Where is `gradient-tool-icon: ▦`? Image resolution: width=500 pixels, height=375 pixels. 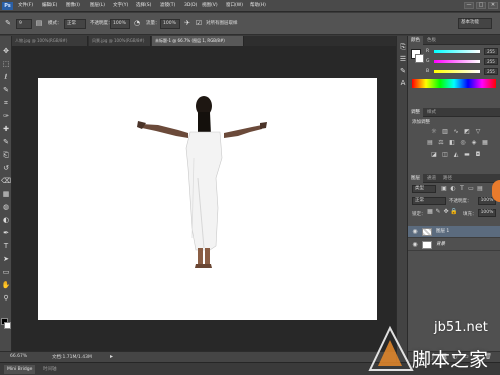 gradient-tool-icon: ▦ is located at coordinates (6, 194).